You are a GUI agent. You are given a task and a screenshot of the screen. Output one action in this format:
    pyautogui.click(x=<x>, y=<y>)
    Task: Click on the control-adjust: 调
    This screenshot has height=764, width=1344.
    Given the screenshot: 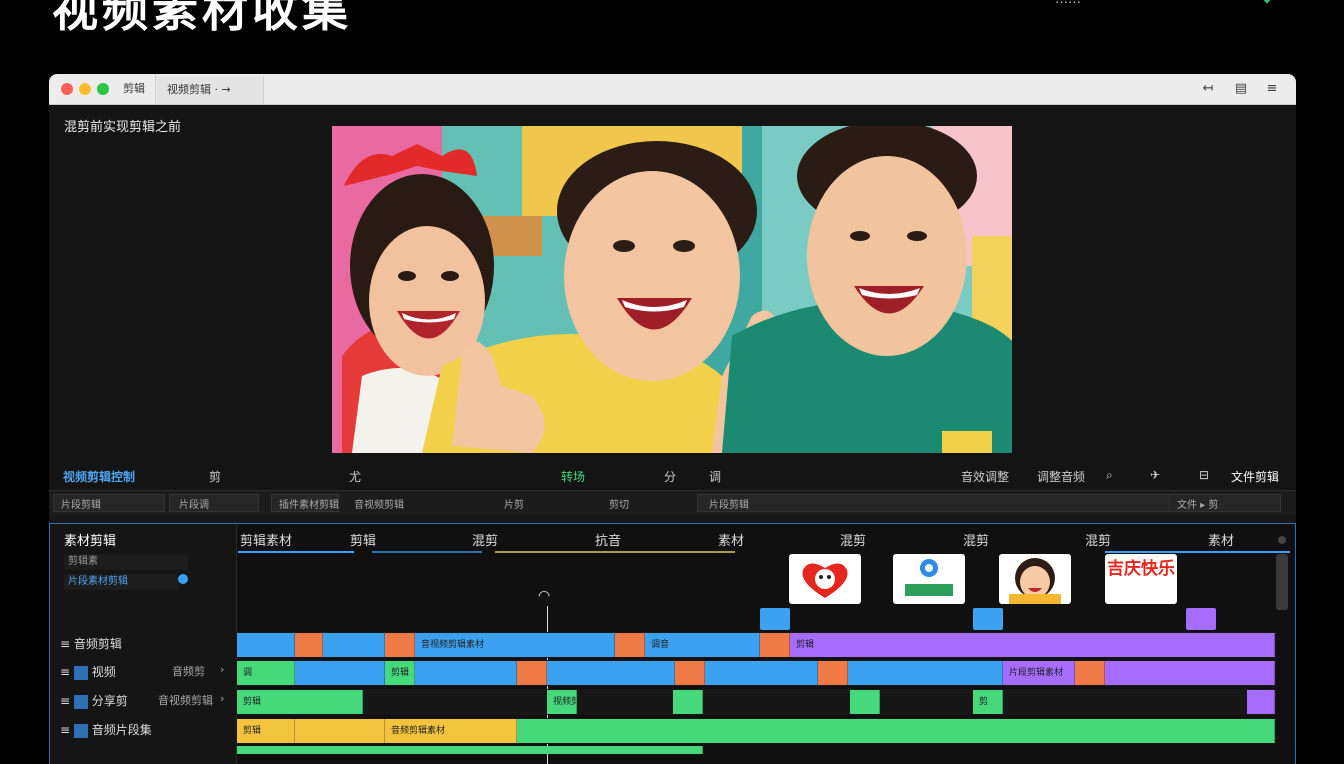 What is the action you would take?
    pyautogui.click(x=715, y=476)
    